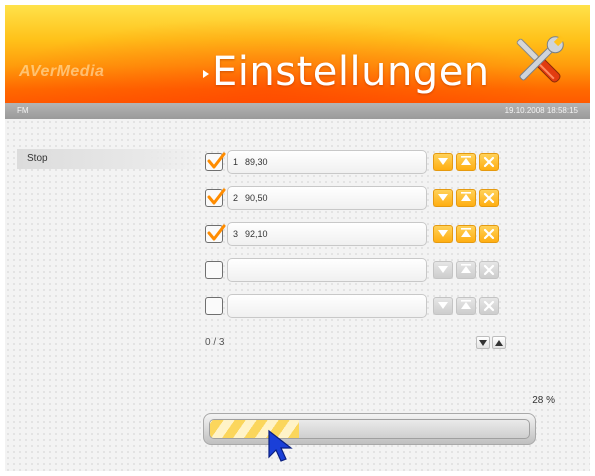 Image resolution: width=595 pixels, height=476 pixels. Describe the element at coordinates (327, 234) in the screenshot. I see `station-field: 3 92,10` at that location.